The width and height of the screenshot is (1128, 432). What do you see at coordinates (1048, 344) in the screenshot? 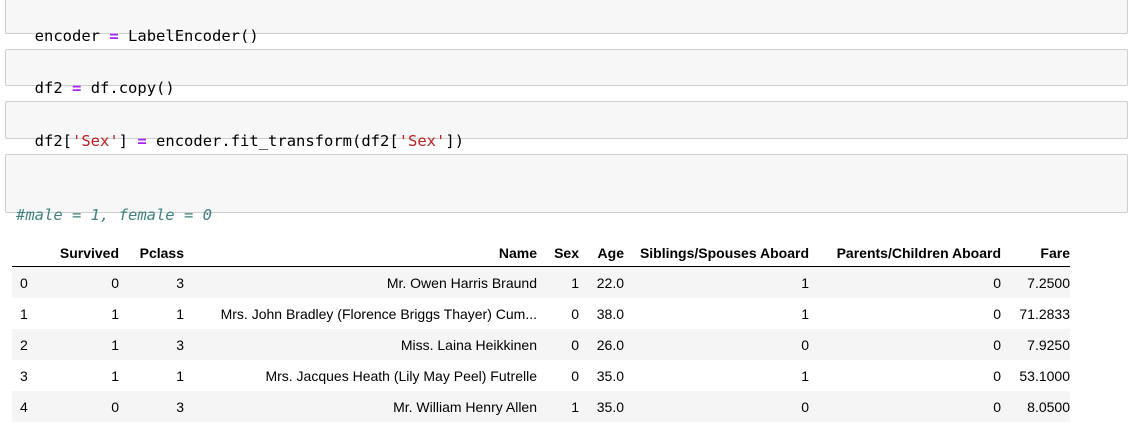
I see `cell-fare: 7.9250` at bounding box center [1048, 344].